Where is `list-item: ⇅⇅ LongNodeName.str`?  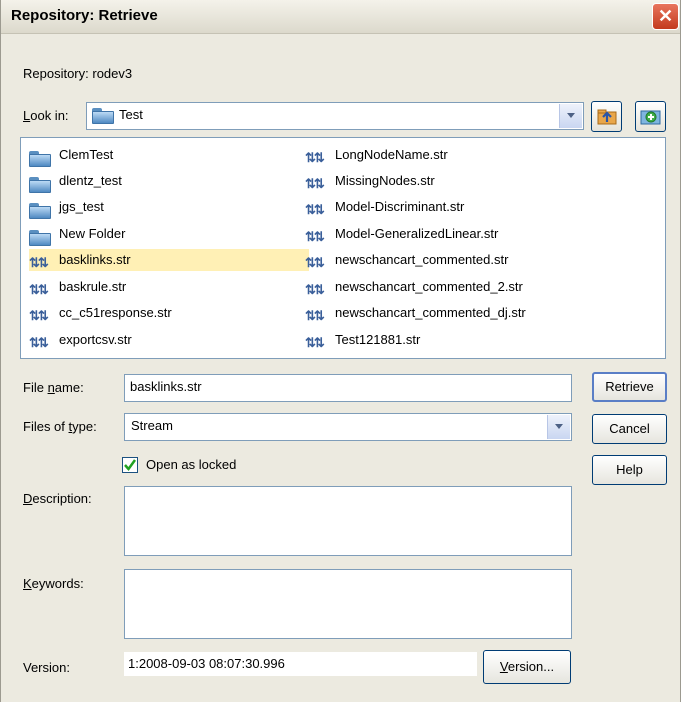 list-item: ⇅⇅ LongNodeName.str is located at coordinates (379, 155).